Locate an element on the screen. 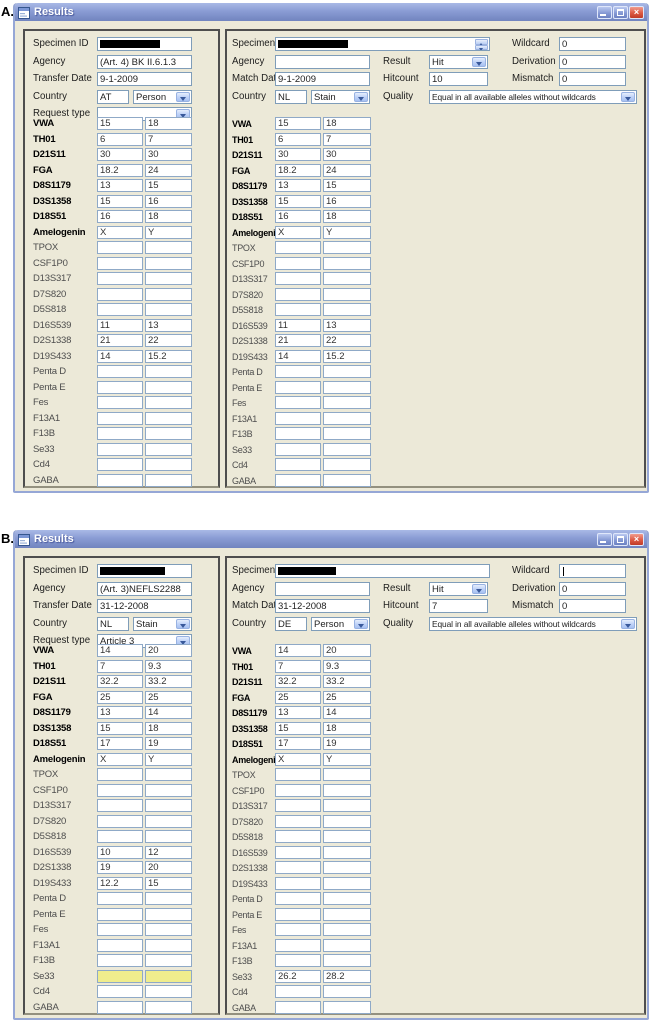 The height and width of the screenshot is (1025, 650). hitcount-field: 10 is located at coordinates (458, 79).